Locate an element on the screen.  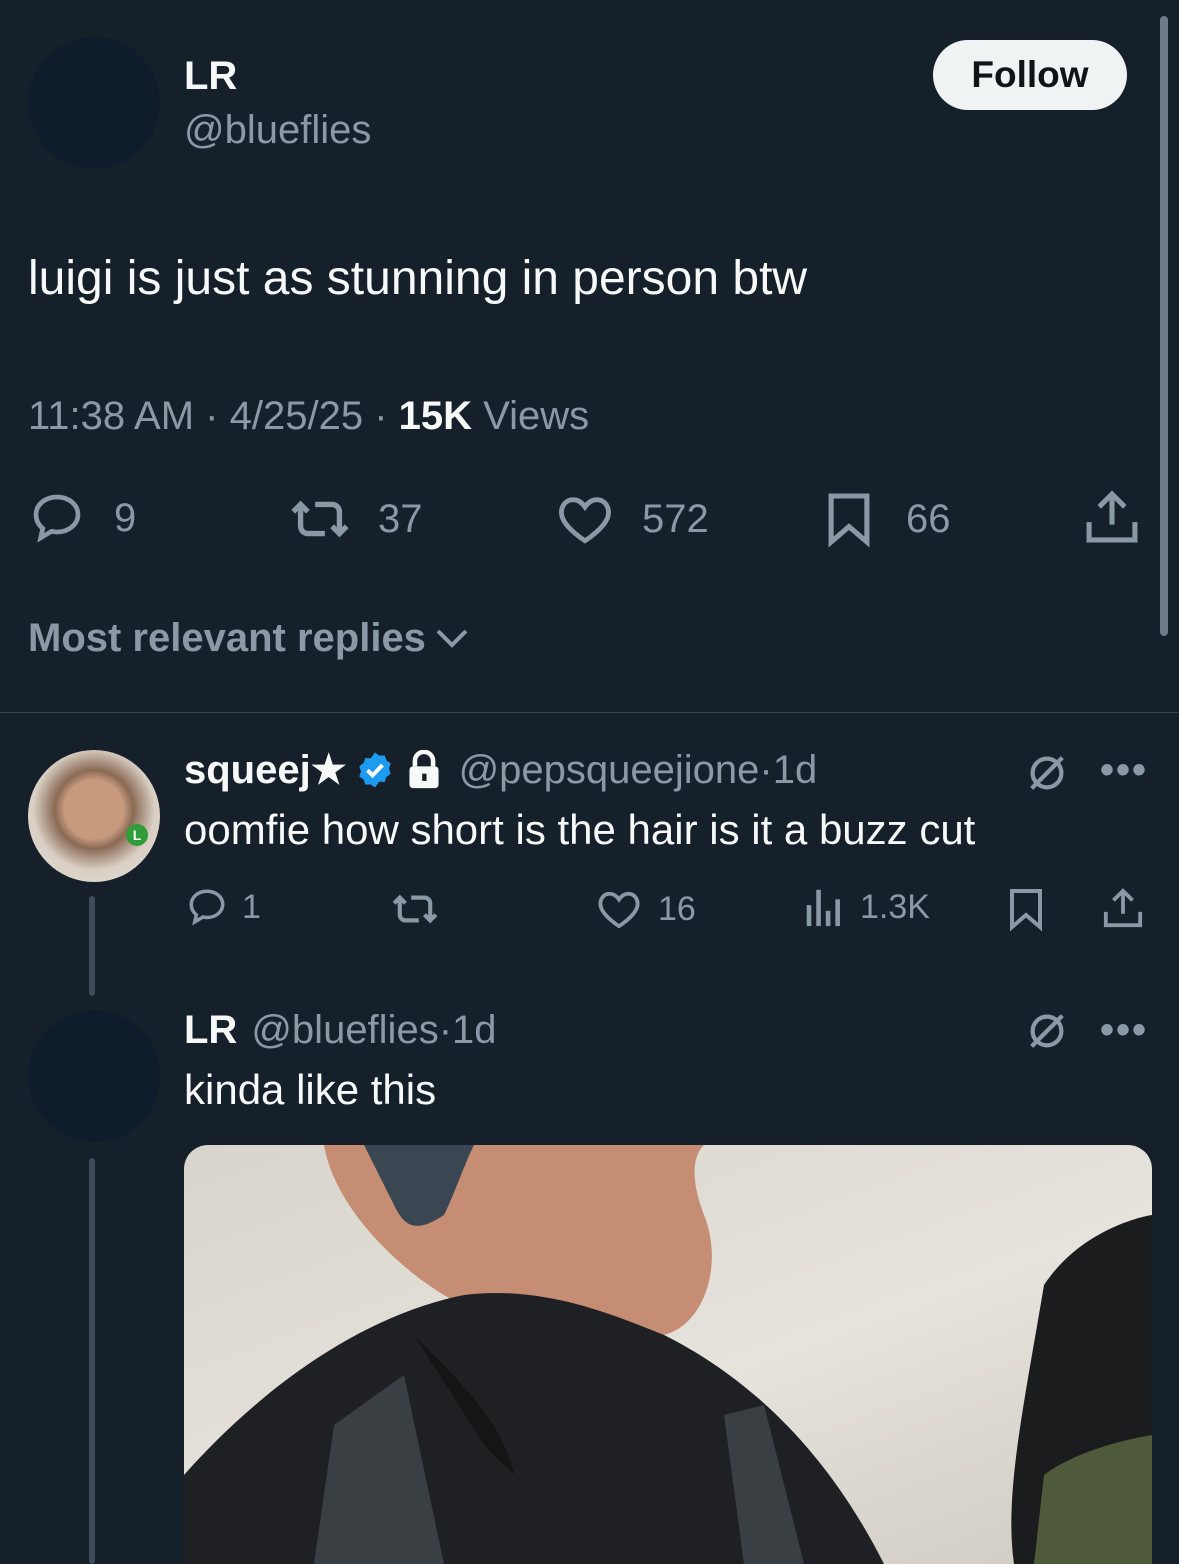
bookmark-count: 66 is located at coordinates (928, 518).